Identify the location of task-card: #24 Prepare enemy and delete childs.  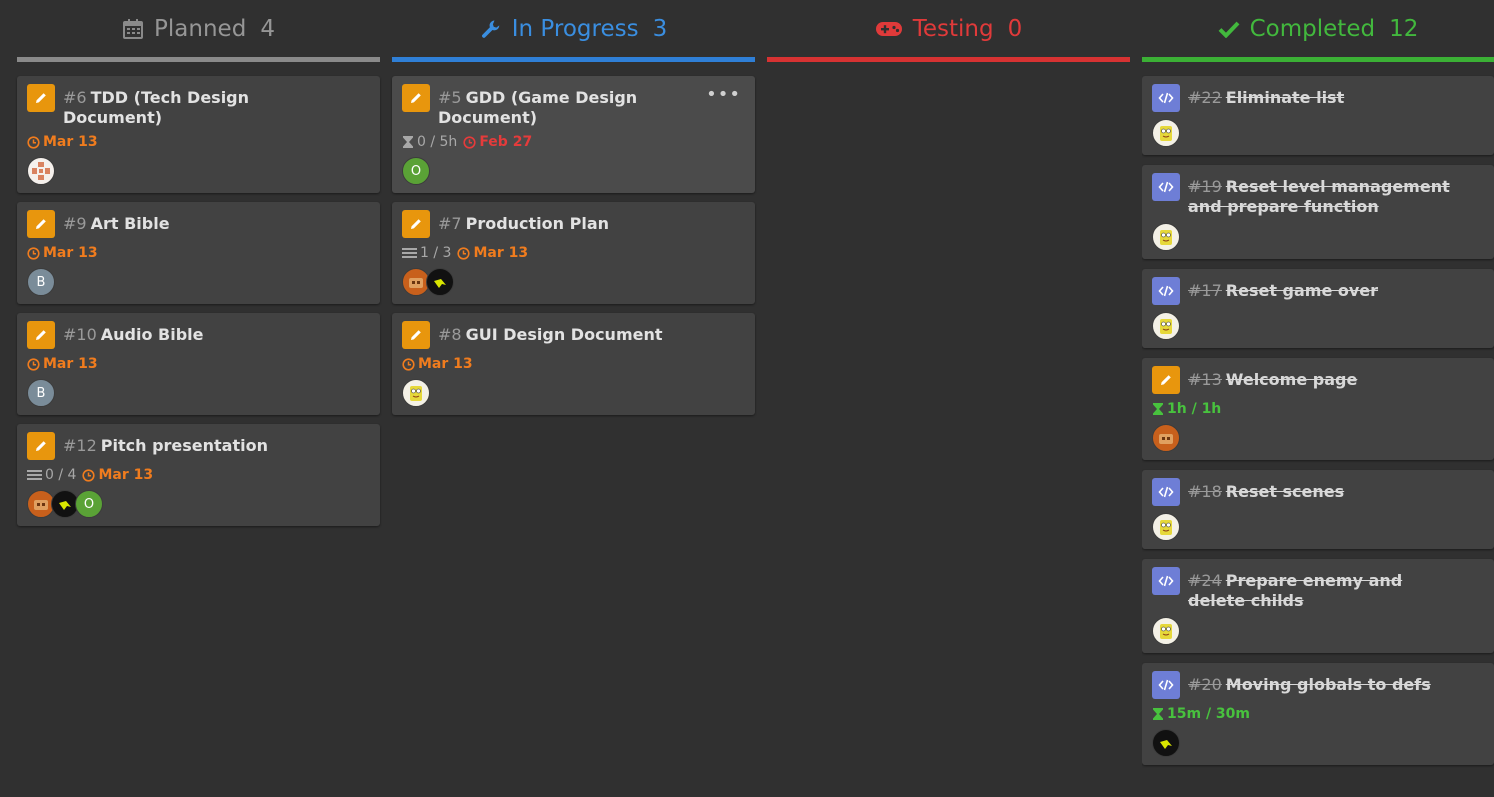
(1318, 606).